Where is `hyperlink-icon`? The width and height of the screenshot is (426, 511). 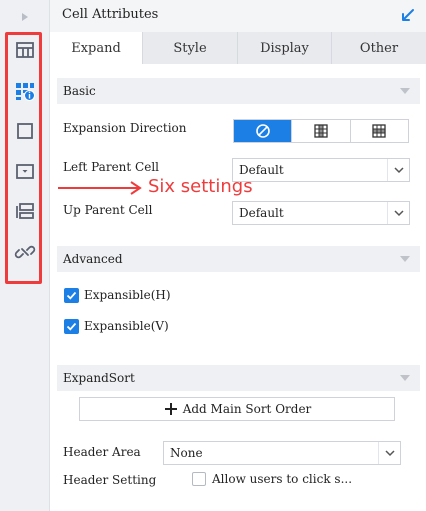 hyperlink-icon is located at coordinates (25, 252).